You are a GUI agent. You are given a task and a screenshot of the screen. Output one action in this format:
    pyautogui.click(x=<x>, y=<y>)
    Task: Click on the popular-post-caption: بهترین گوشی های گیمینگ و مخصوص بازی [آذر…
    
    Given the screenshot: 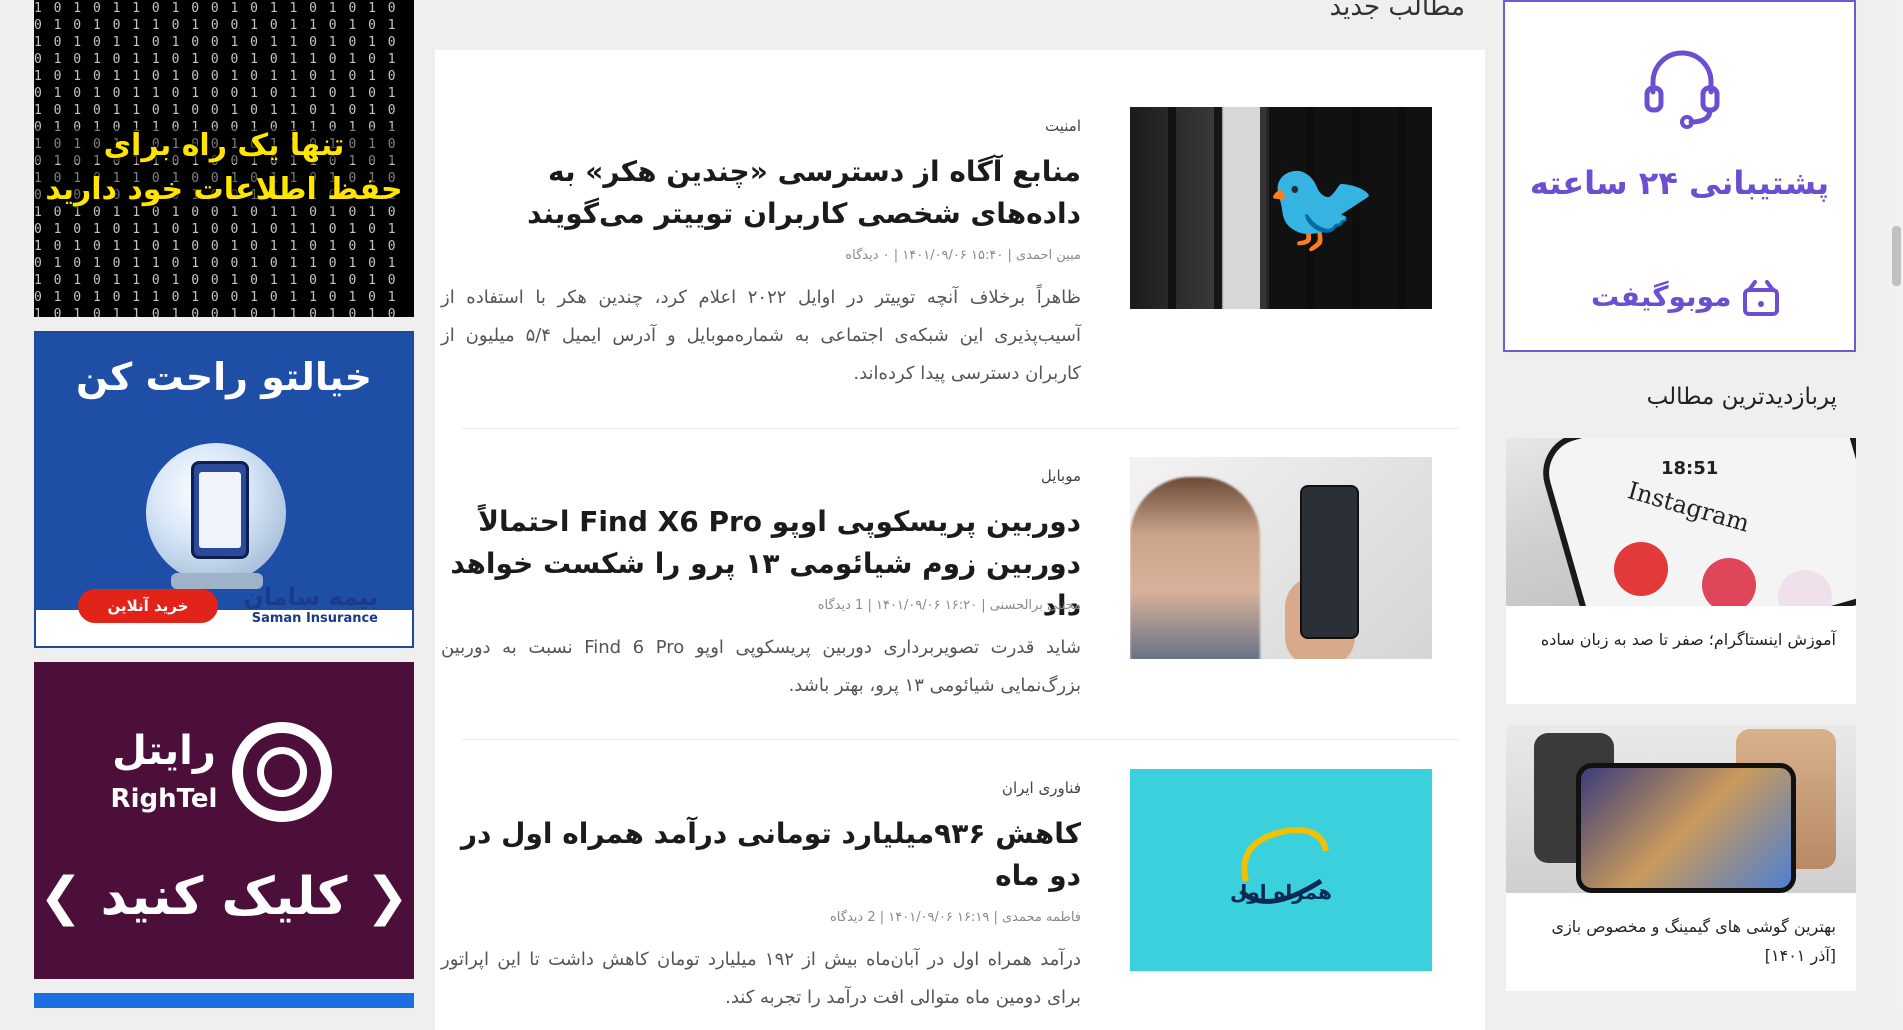 What is the action you would take?
    pyautogui.click(x=1686, y=941)
    